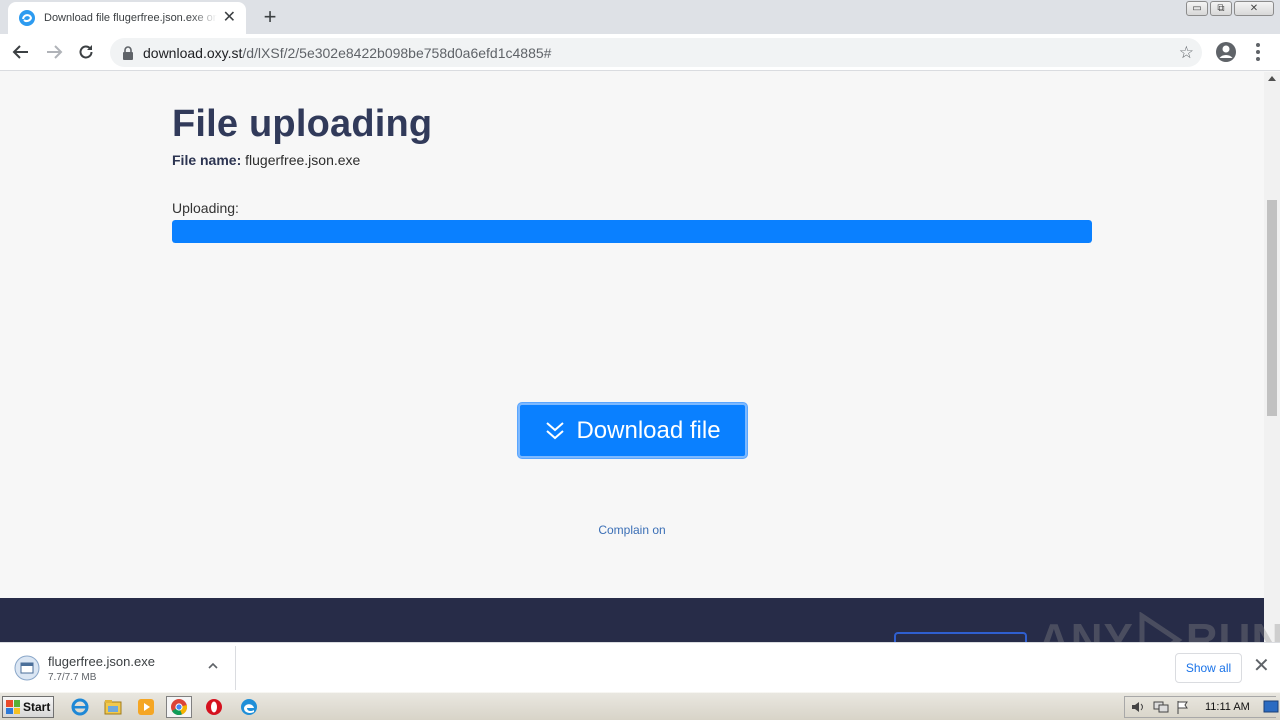 The height and width of the screenshot is (720, 1280). Describe the element at coordinates (113, 707) in the screenshot. I see `explorer-icon` at that location.